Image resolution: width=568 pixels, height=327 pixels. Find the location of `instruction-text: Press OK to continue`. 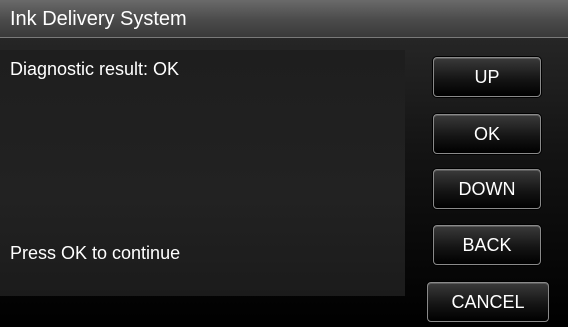

instruction-text: Press OK to continue is located at coordinates (95, 253).